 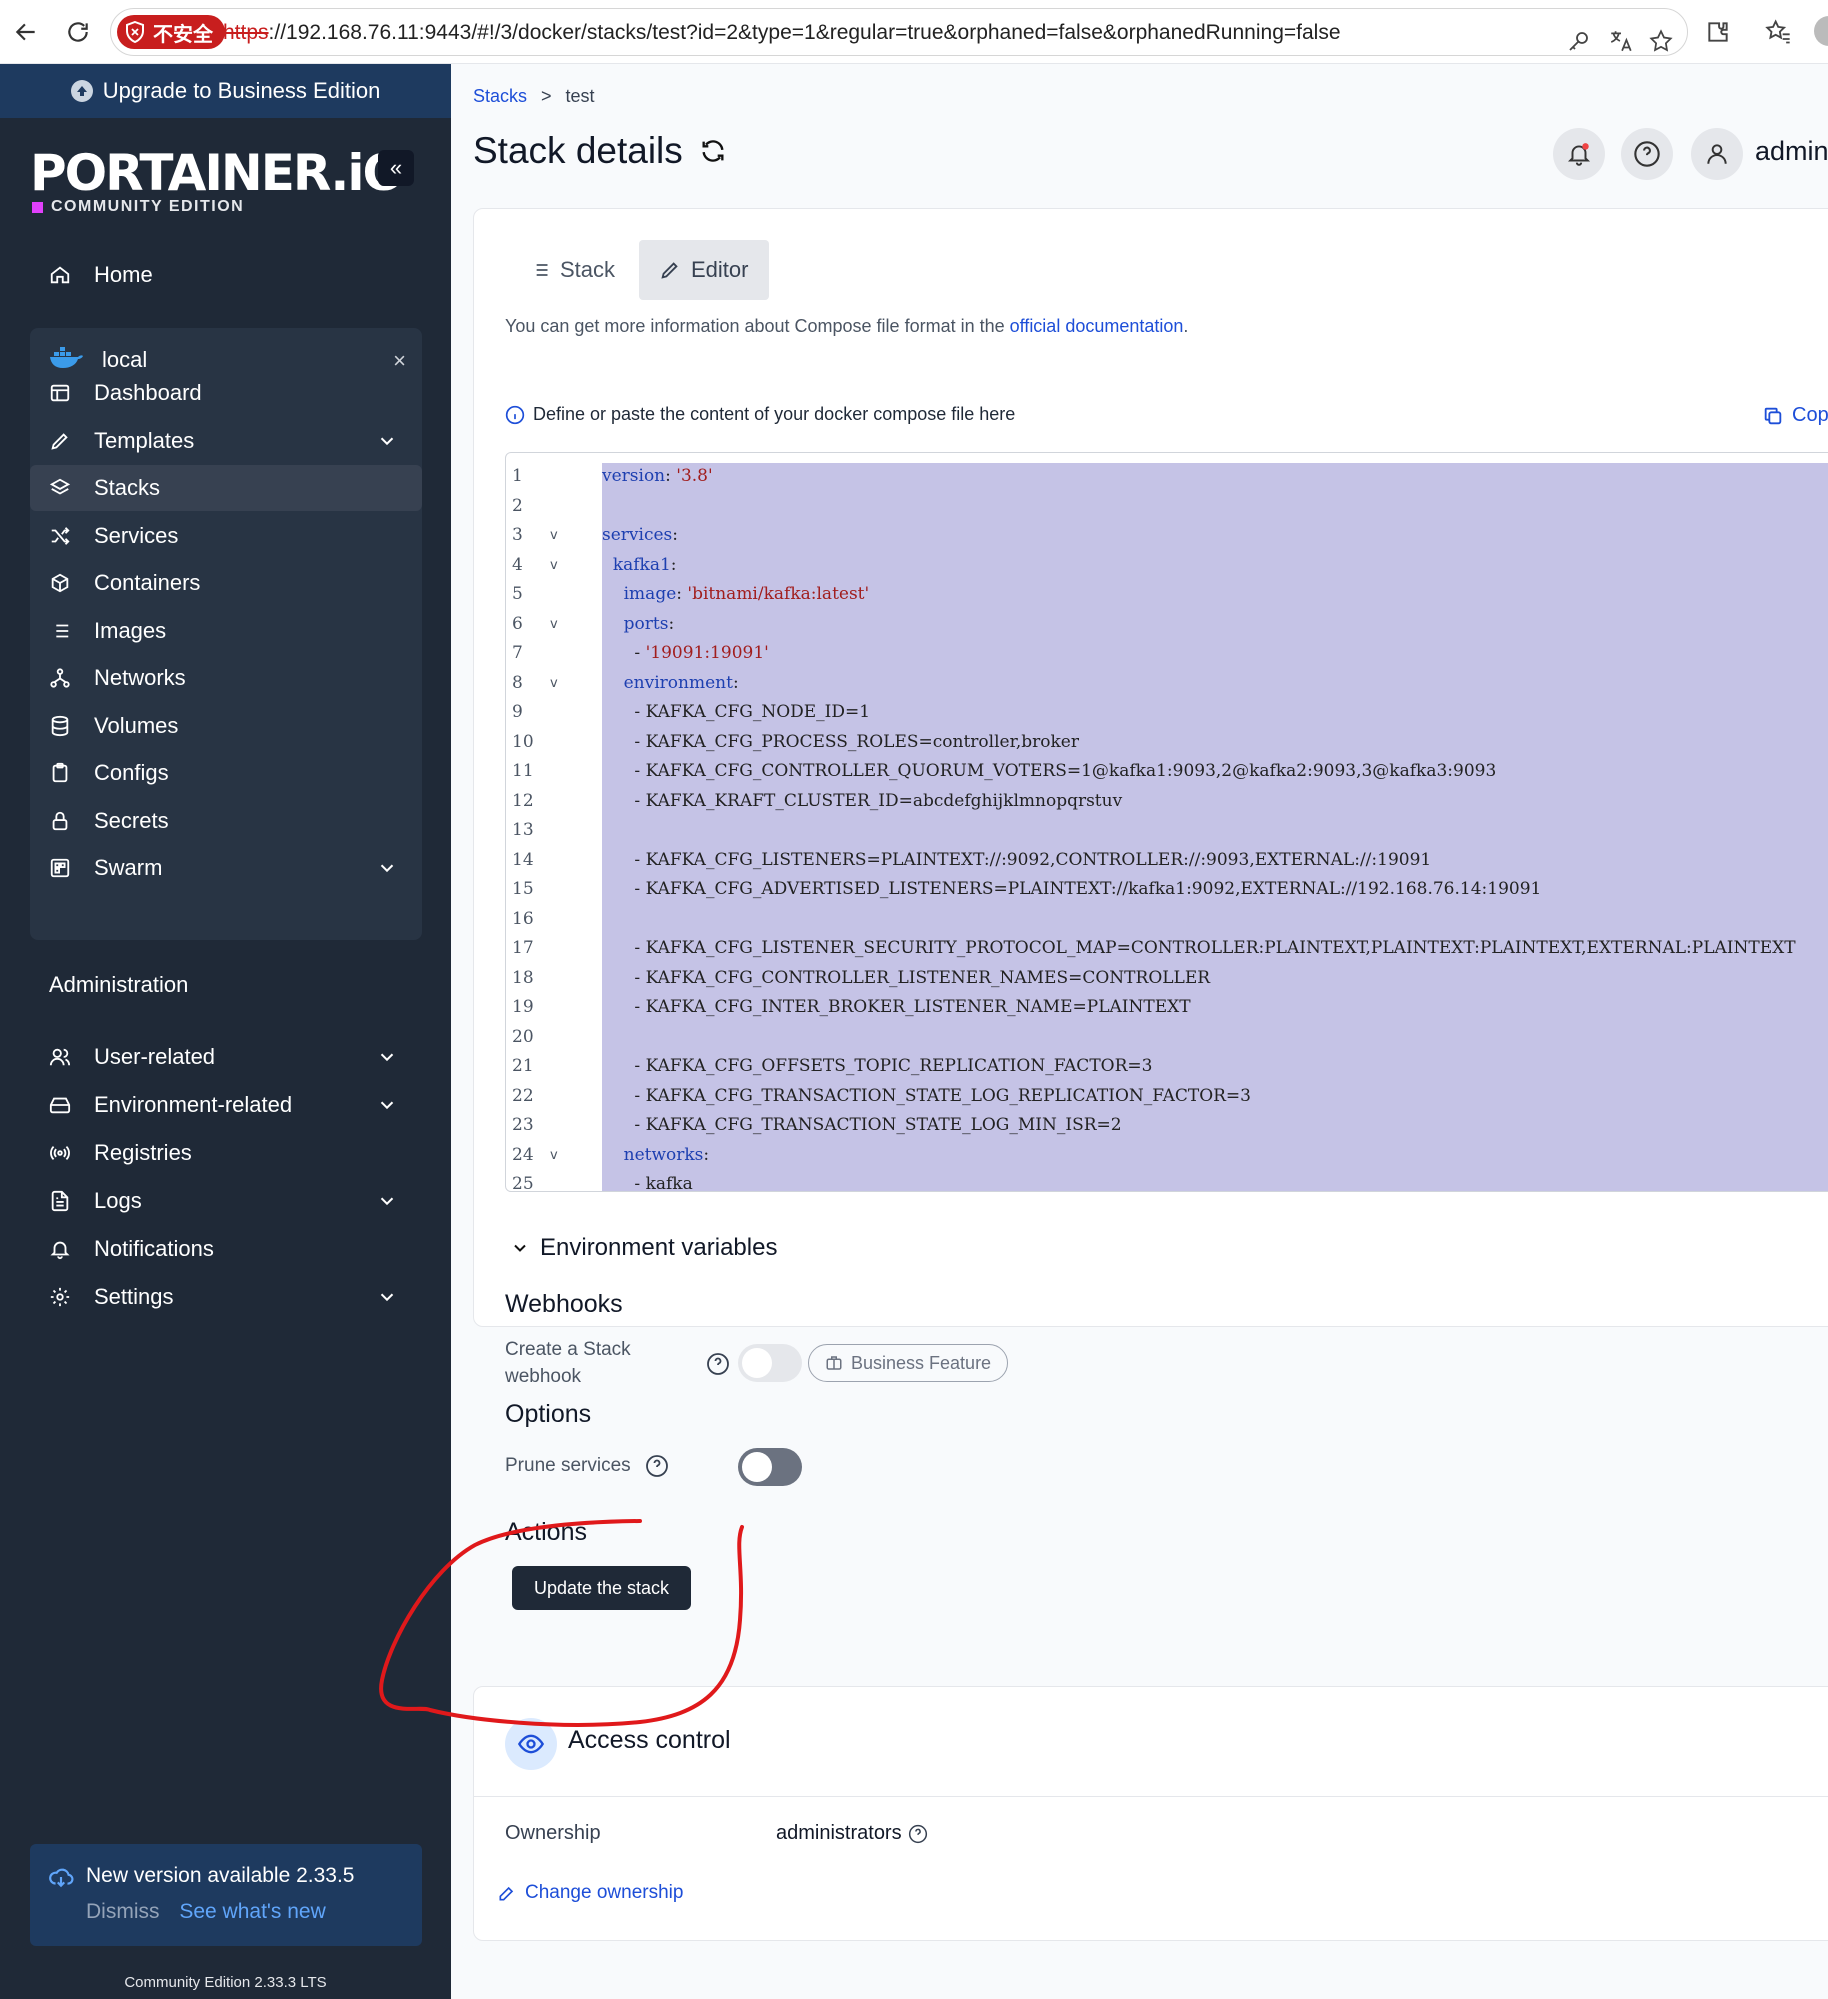 What do you see at coordinates (241, 90) in the screenshot?
I see `upgrade-label: Upgrade to Business Edition` at bounding box center [241, 90].